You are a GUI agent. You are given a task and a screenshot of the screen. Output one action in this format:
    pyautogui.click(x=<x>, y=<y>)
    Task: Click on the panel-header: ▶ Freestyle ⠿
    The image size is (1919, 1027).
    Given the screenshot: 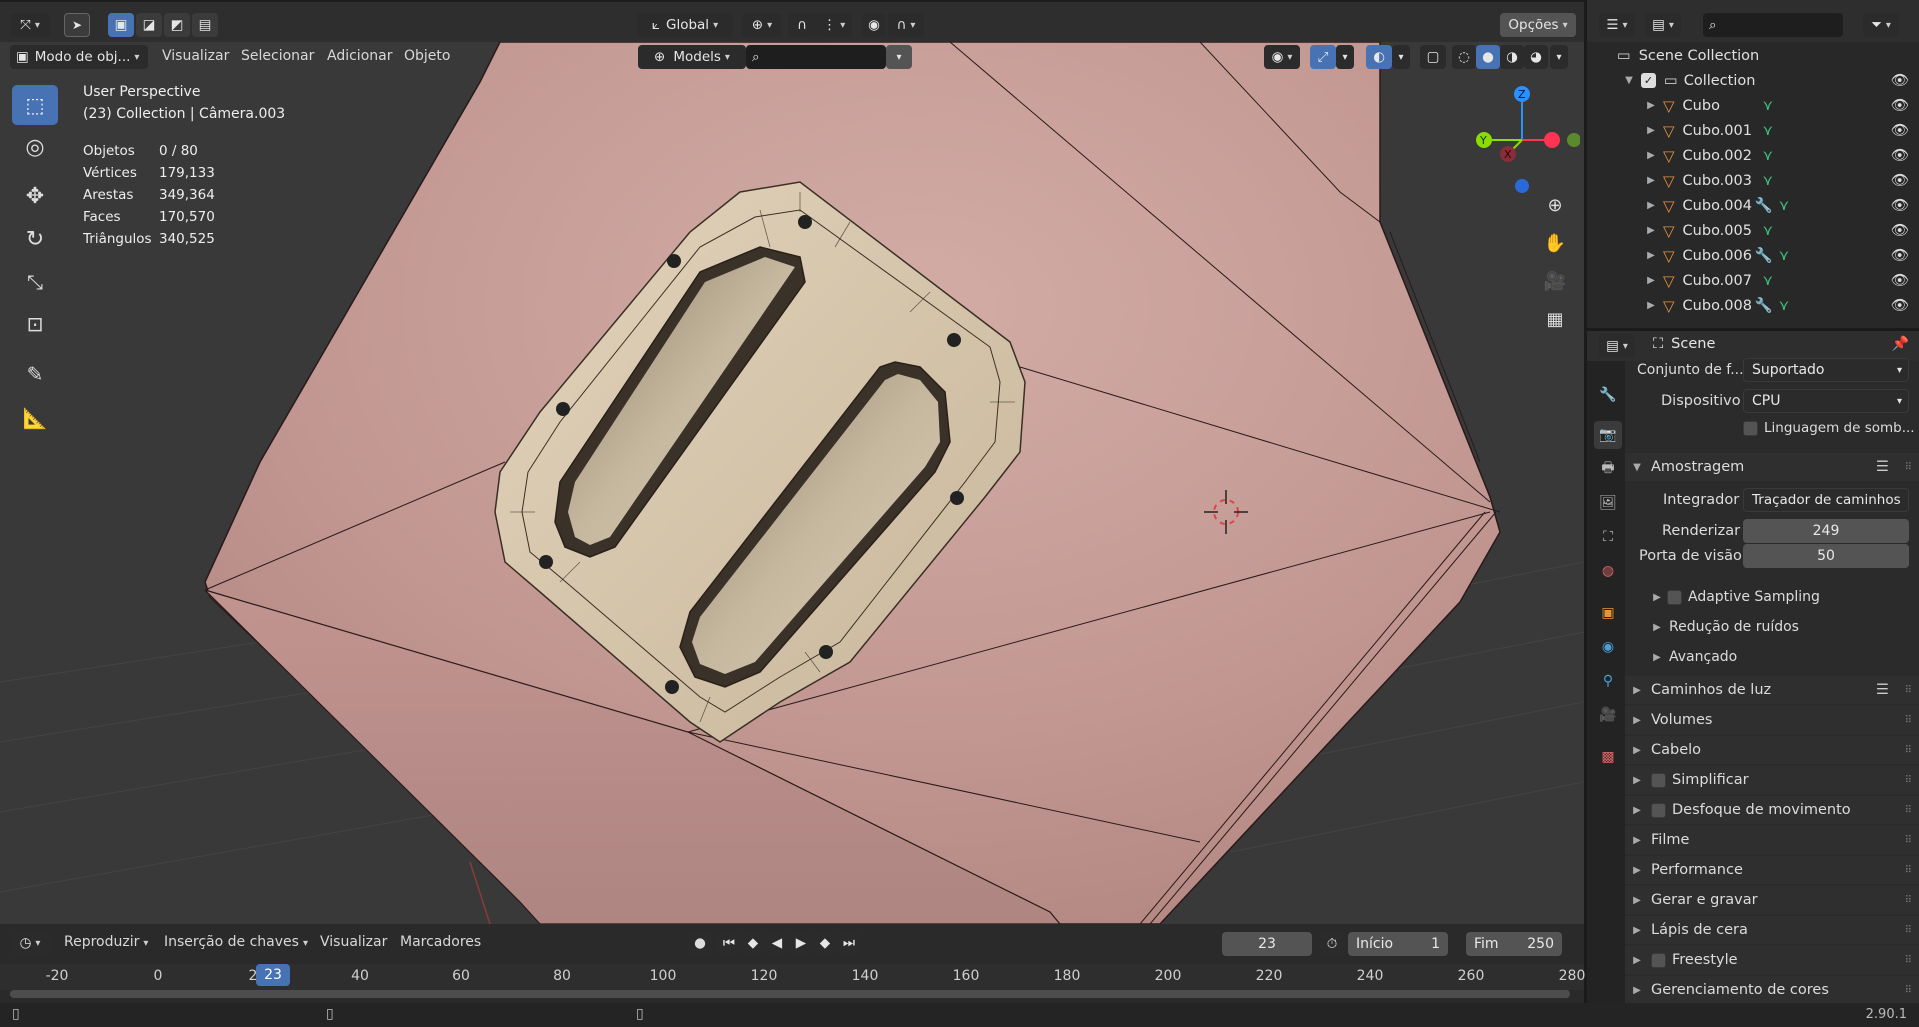 What is the action you would take?
    pyautogui.click(x=1772, y=960)
    